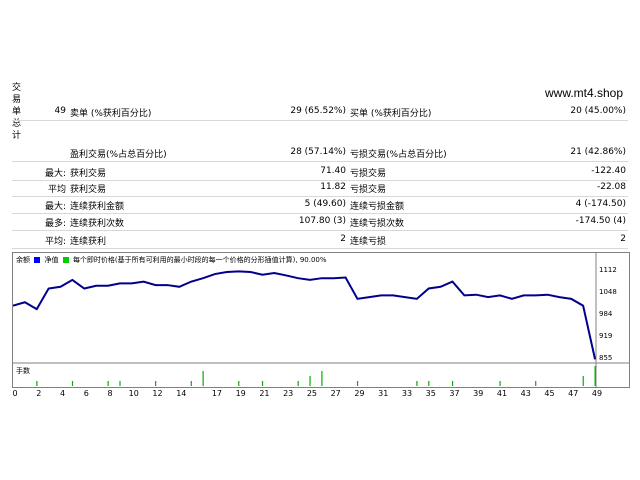 This screenshot has width=640, height=480. What do you see at coordinates (407, 393) in the screenshot?
I see `x-tick-label: 33` at bounding box center [407, 393].